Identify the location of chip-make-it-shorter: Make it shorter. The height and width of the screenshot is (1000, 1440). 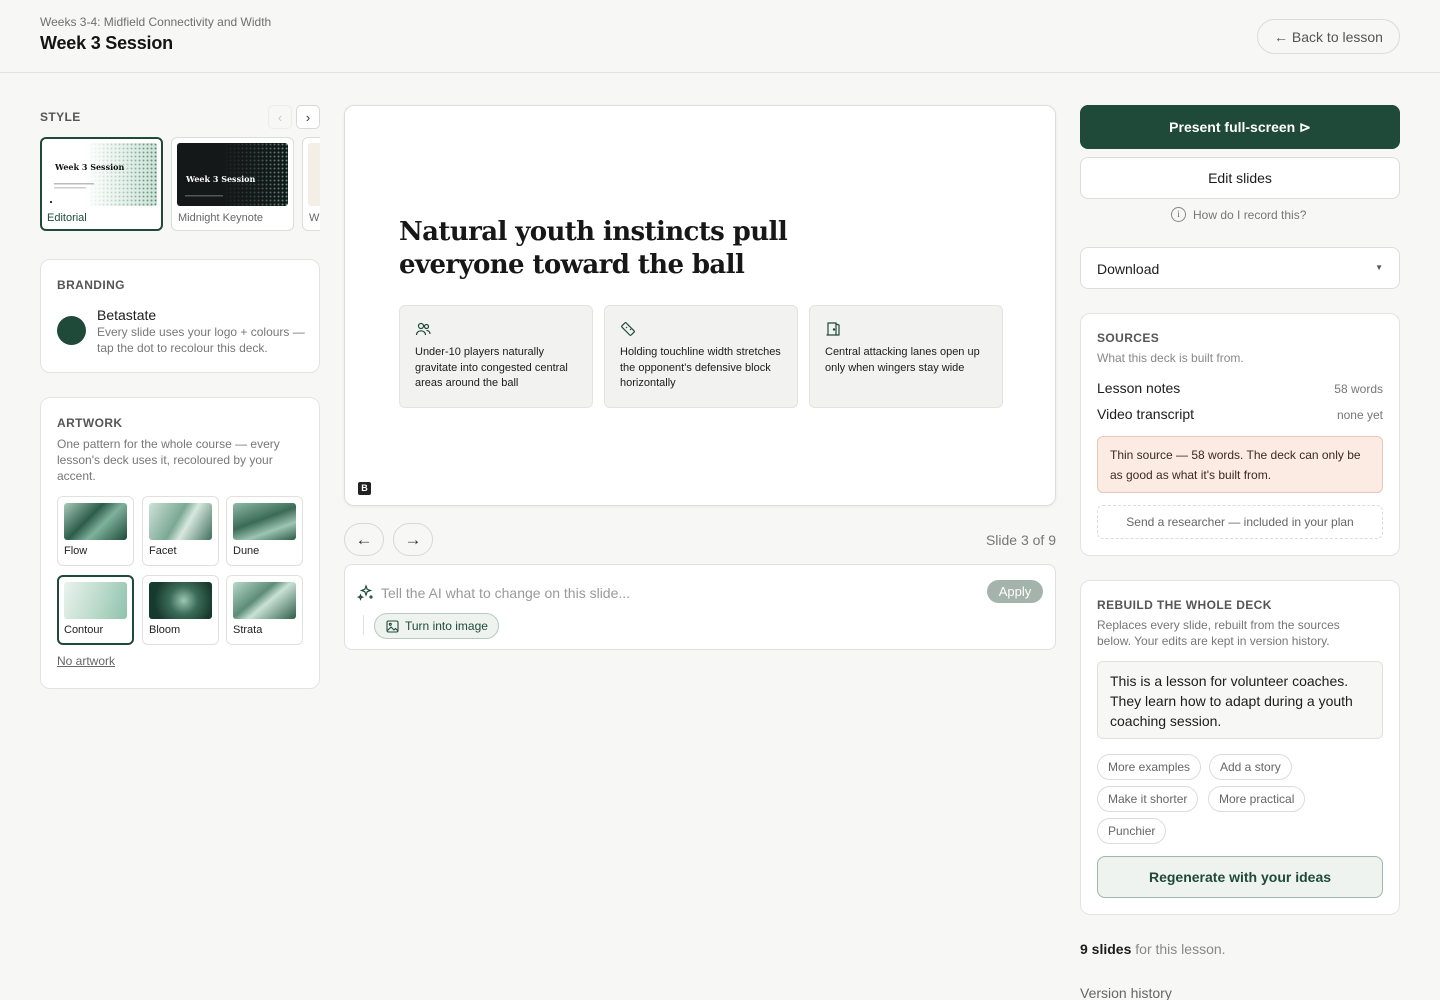
(1148, 799).